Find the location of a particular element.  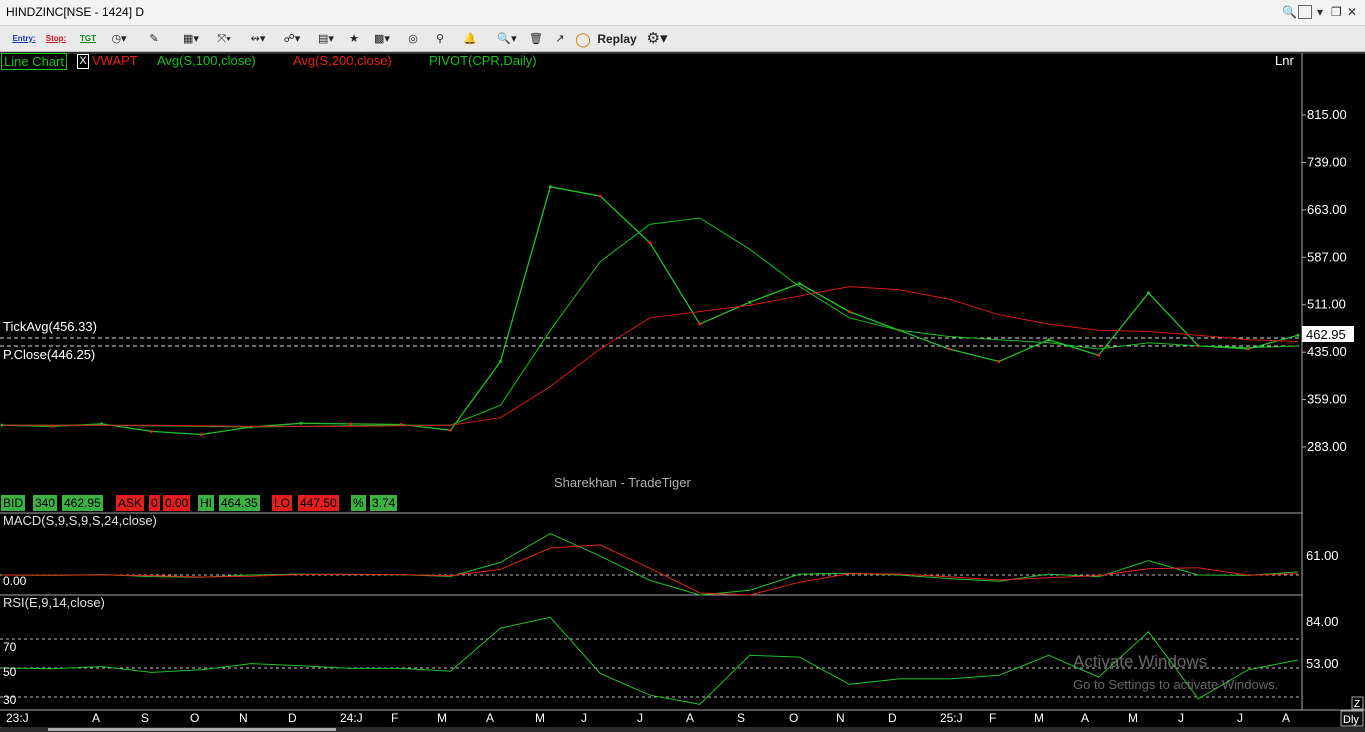

prev-close-label: P.Close(446.25) is located at coordinates (49, 354).